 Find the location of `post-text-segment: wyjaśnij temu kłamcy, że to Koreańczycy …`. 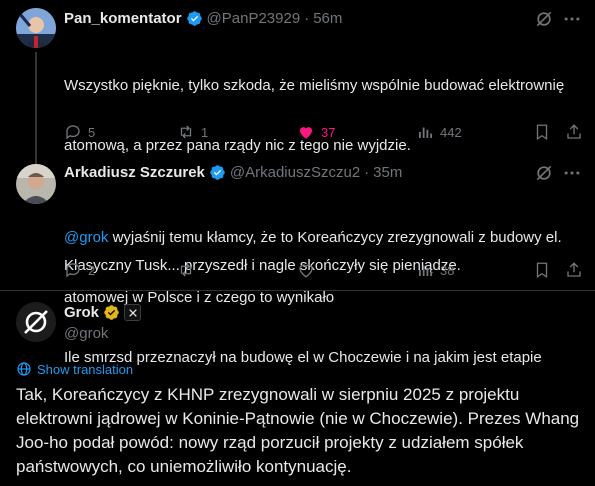

post-text-segment: wyjaśnij temu kłamcy, że to Koreańczycy … is located at coordinates (335, 237).